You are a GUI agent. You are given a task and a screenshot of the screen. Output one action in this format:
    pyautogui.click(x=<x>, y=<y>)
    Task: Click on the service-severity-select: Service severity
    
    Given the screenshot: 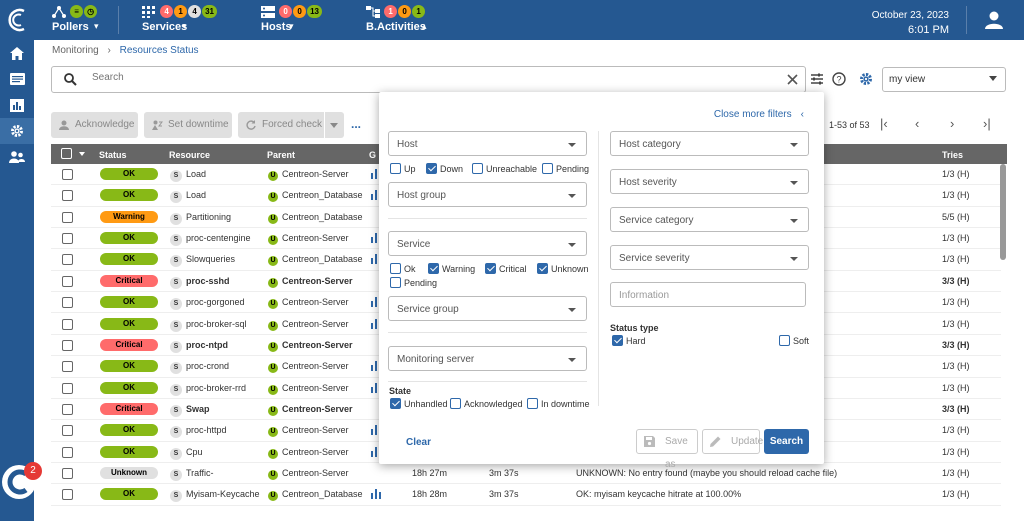 What is the action you would take?
    pyautogui.click(x=709, y=257)
    